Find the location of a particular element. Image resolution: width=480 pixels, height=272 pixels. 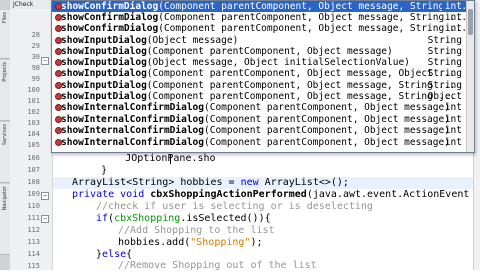

popup-scrollbar-thumb is located at coordinates (470, 22).